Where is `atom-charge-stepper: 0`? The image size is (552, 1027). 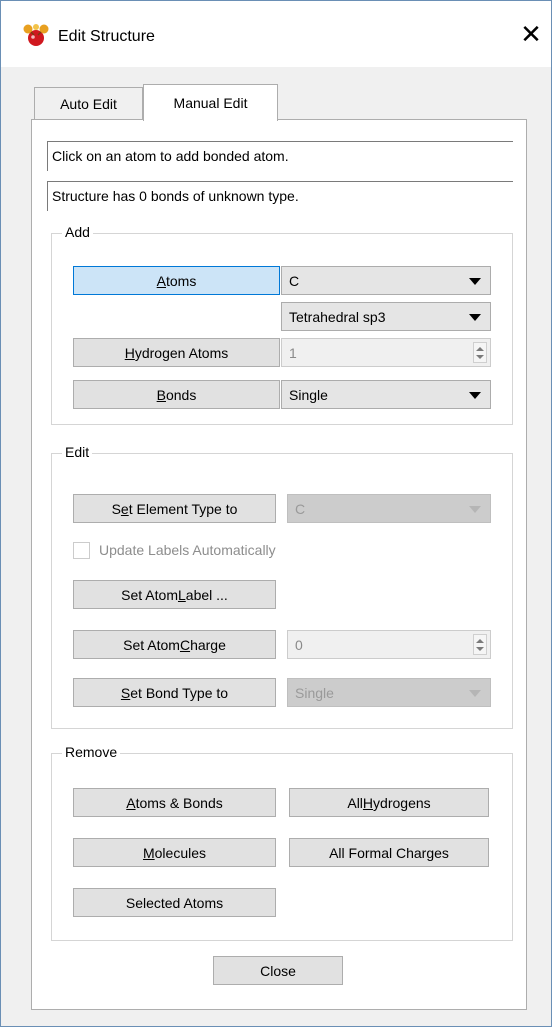
atom-charge-stepper: 0 is located at coordinates (389, 644).